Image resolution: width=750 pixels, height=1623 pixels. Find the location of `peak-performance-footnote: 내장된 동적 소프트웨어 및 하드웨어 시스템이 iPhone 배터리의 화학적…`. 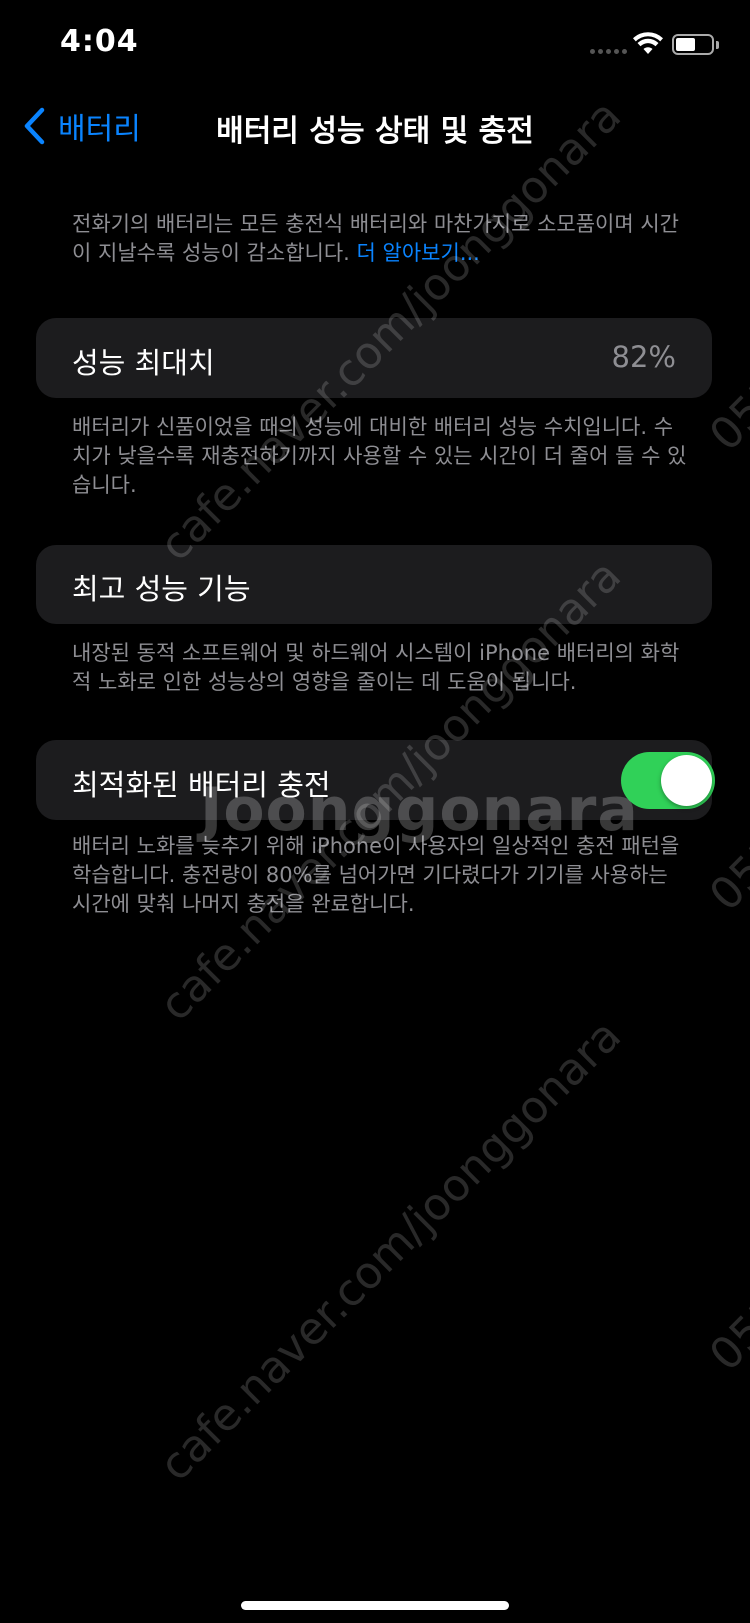

peak-performance-footnote: 내장된 동적 소프트웨어 및 하드웨어 시스템이 iPhone 배터리의 화학적… is located at coordinates (376, 667).